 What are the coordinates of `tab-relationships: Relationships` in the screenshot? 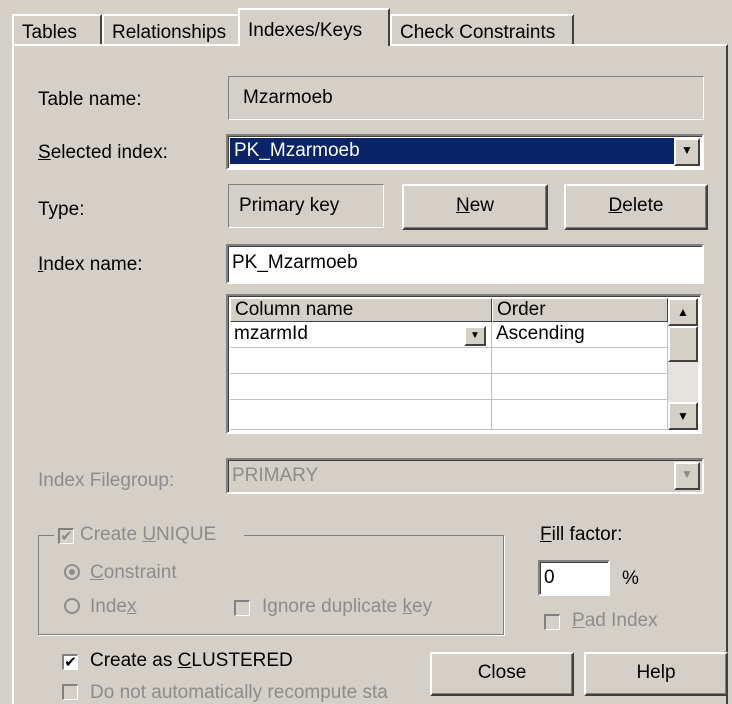 It's located at (171, 29).